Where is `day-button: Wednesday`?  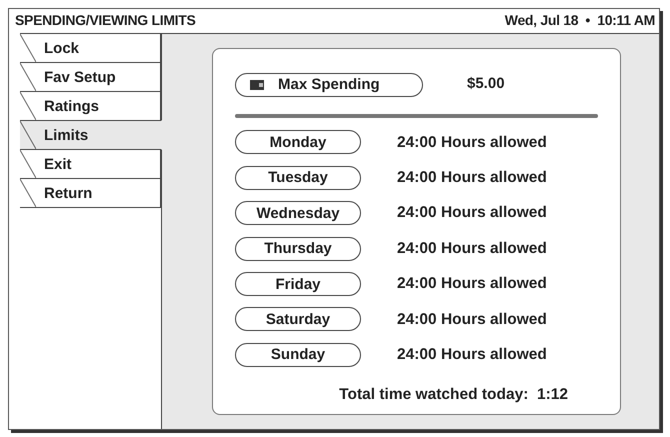
day-button: Wednesday is located at coordinates (298, 213).